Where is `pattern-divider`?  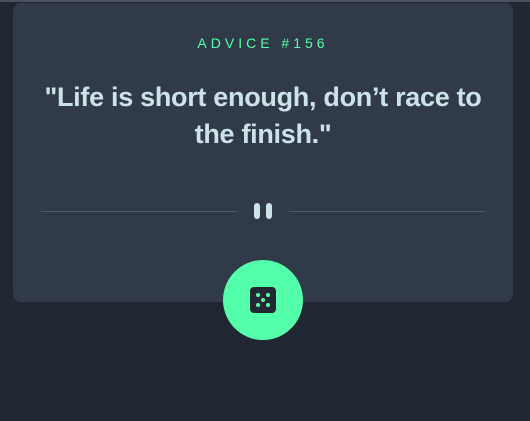 pattern-divider is located at coordinates (263, 211).